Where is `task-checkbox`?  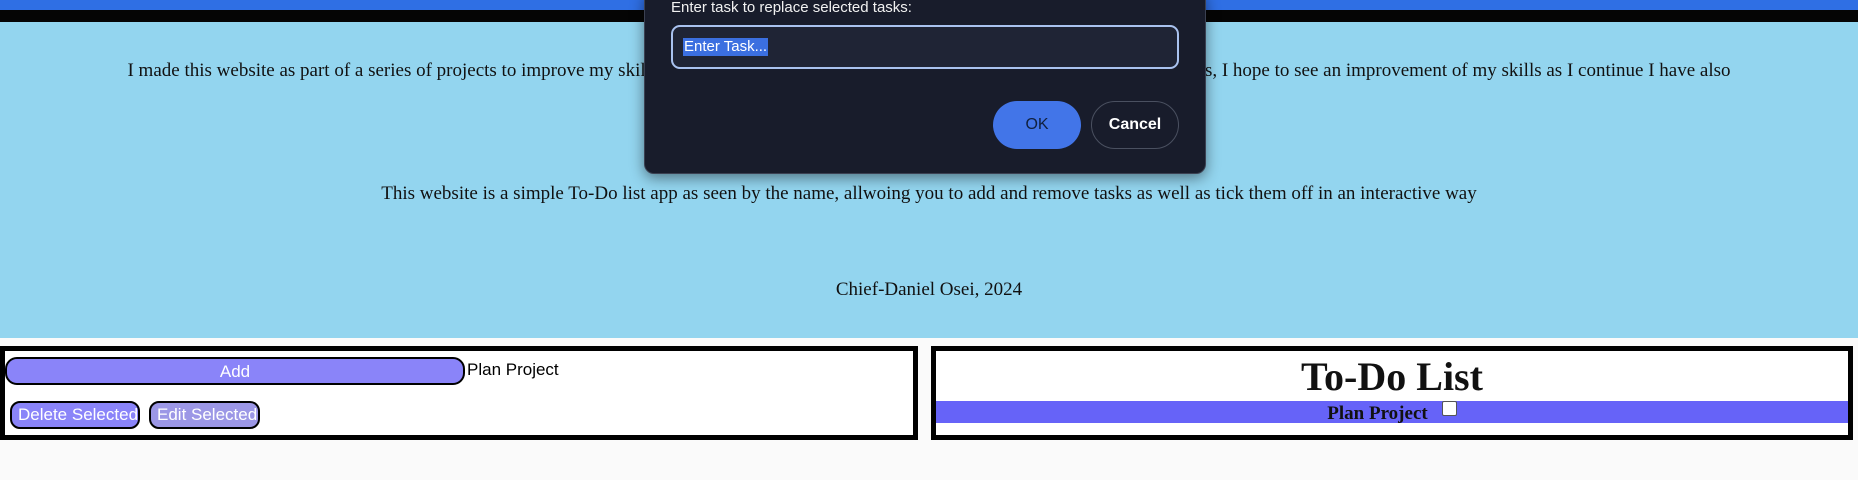
task-checkbox is located at coordinates (1449, 408).